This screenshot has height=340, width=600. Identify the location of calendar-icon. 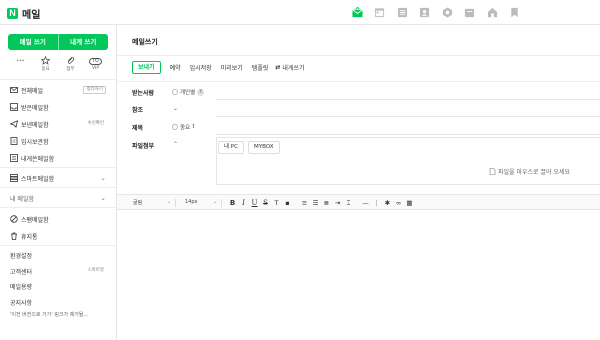
(380, 12).